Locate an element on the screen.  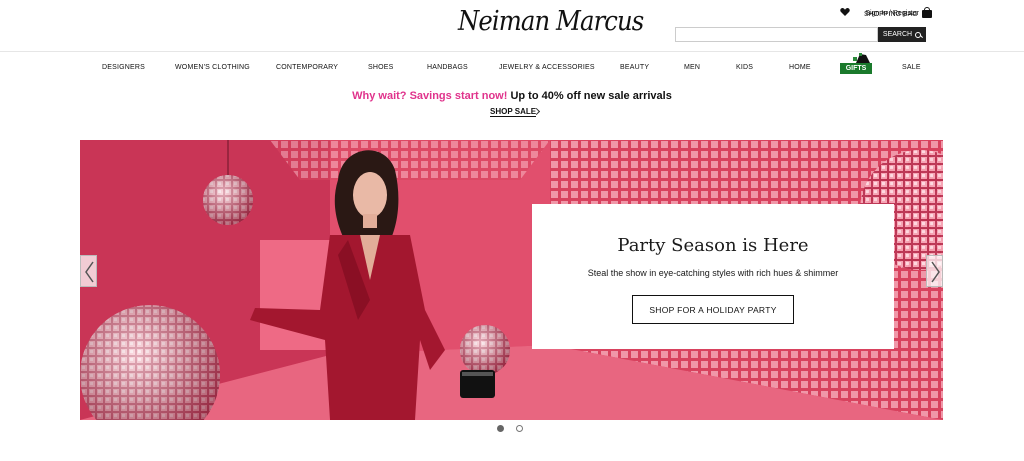
shop-sale-link: SHOP SALE is located at coordinates (513, 112).